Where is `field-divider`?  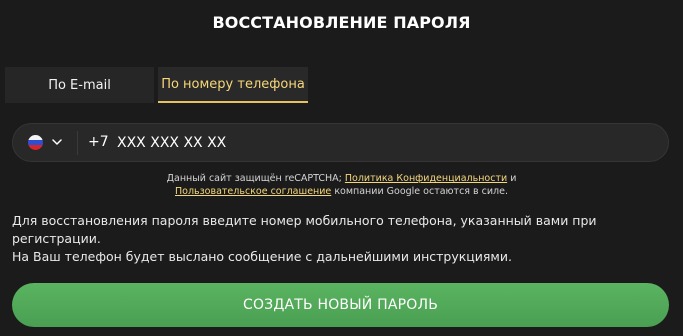 field-divider is located at coordinates (77, 143).